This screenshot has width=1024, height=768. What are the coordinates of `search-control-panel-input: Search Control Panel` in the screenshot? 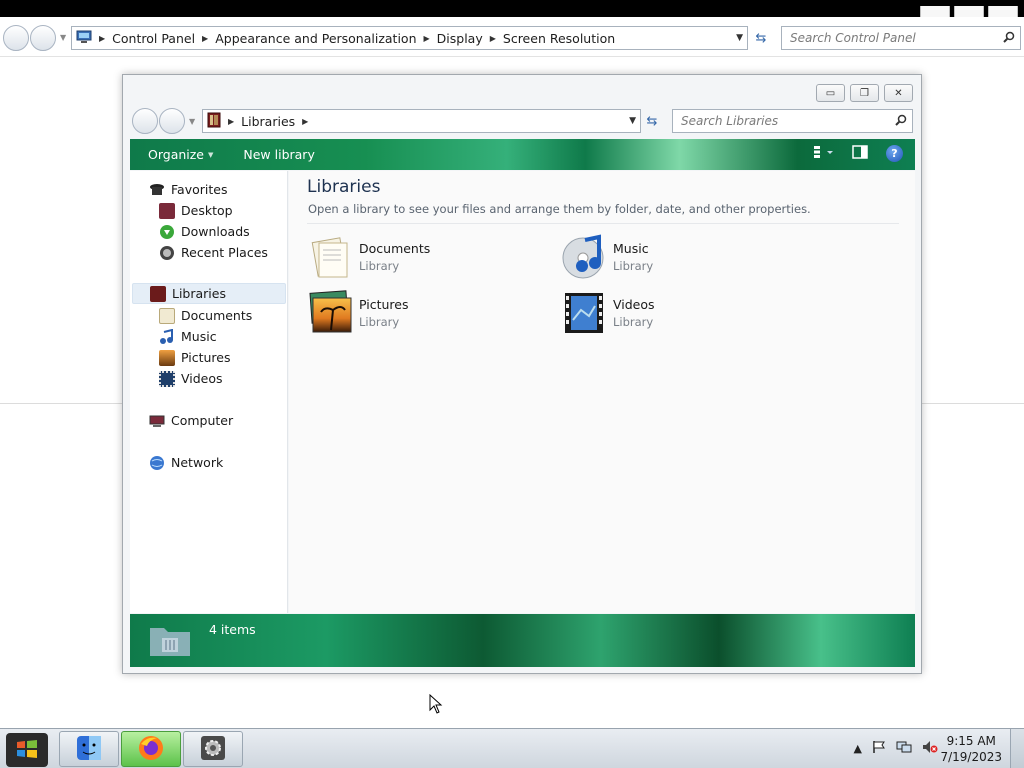 It's located at (901, 38).